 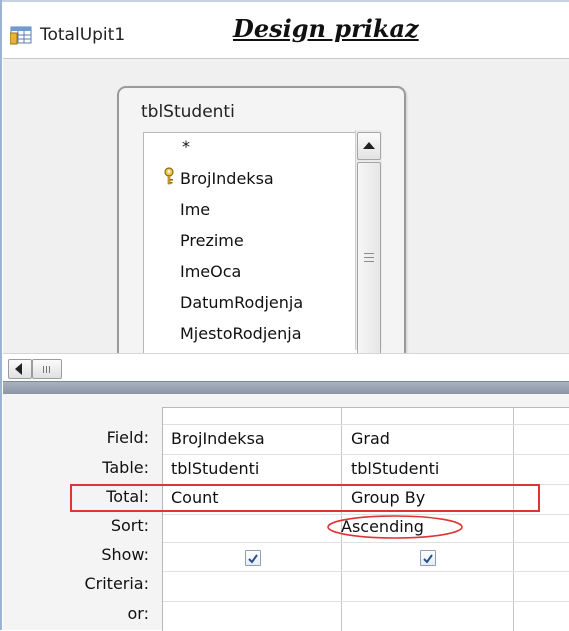 What do you see at coordinates (395, 468) in the screenshot?
I see `grid-cell-table-2: tblStudenti` at bounding box center [395, 468].